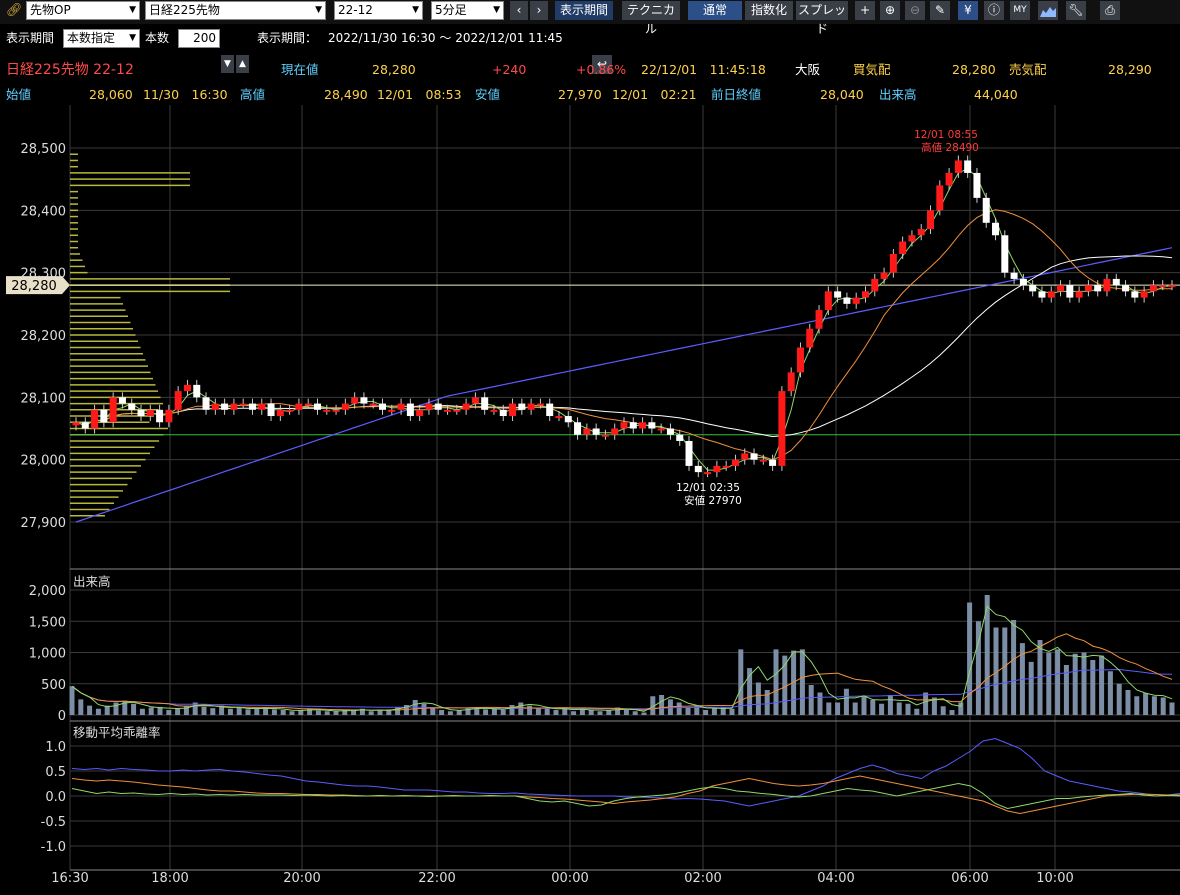 The image size is (1180, 895). What do you see at coordinates (199, 38) in the screenshot?
I see `count-input: 200` at bounding box center [199, 38].